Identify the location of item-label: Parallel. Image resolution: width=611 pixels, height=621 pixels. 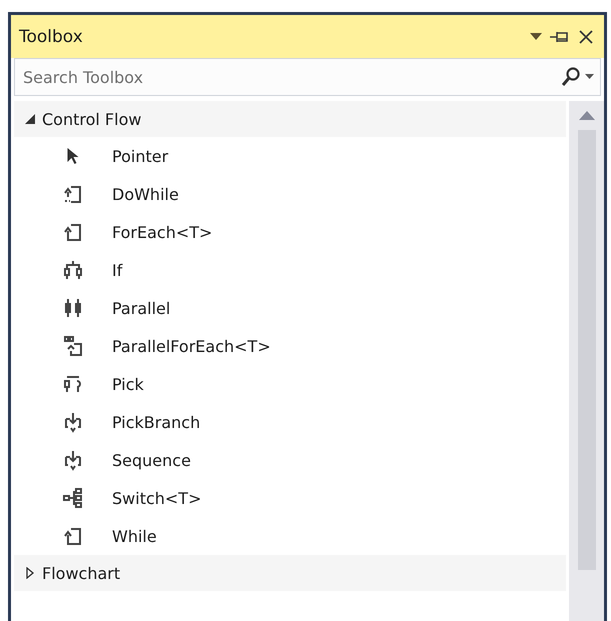
(141, 308).